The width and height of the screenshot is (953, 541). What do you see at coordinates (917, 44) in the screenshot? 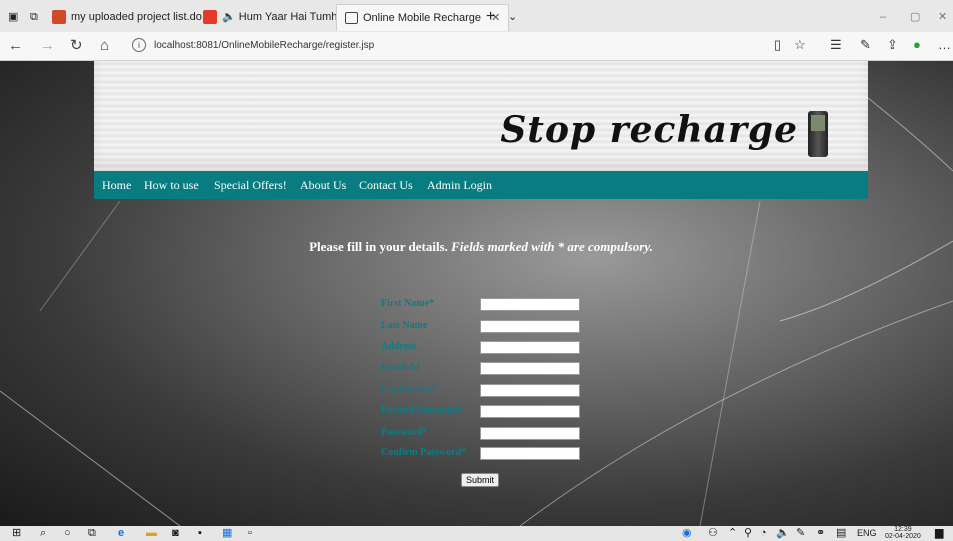
I see `grammarly-icon: ●` at bounding box center [917, 44].